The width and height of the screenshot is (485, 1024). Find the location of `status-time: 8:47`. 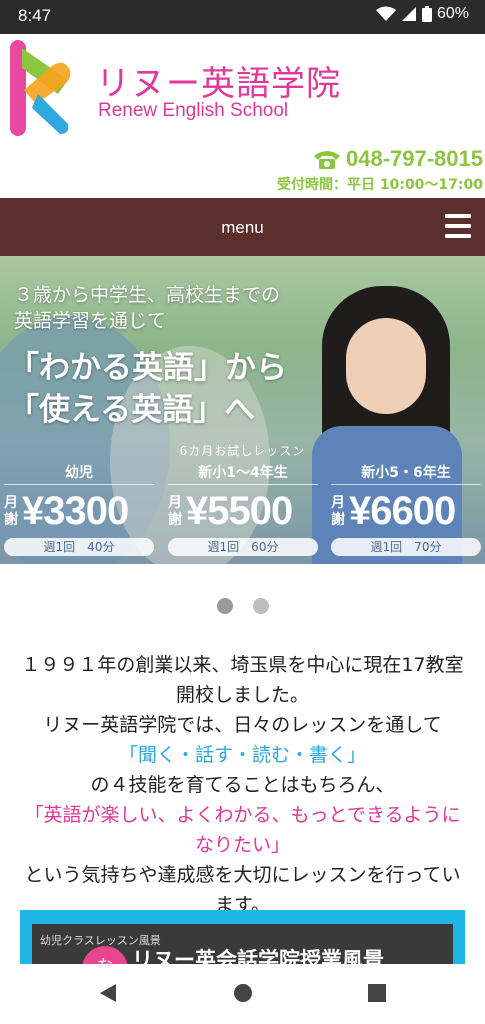

status-time: 8:47 is located at coordinates (35, 15).